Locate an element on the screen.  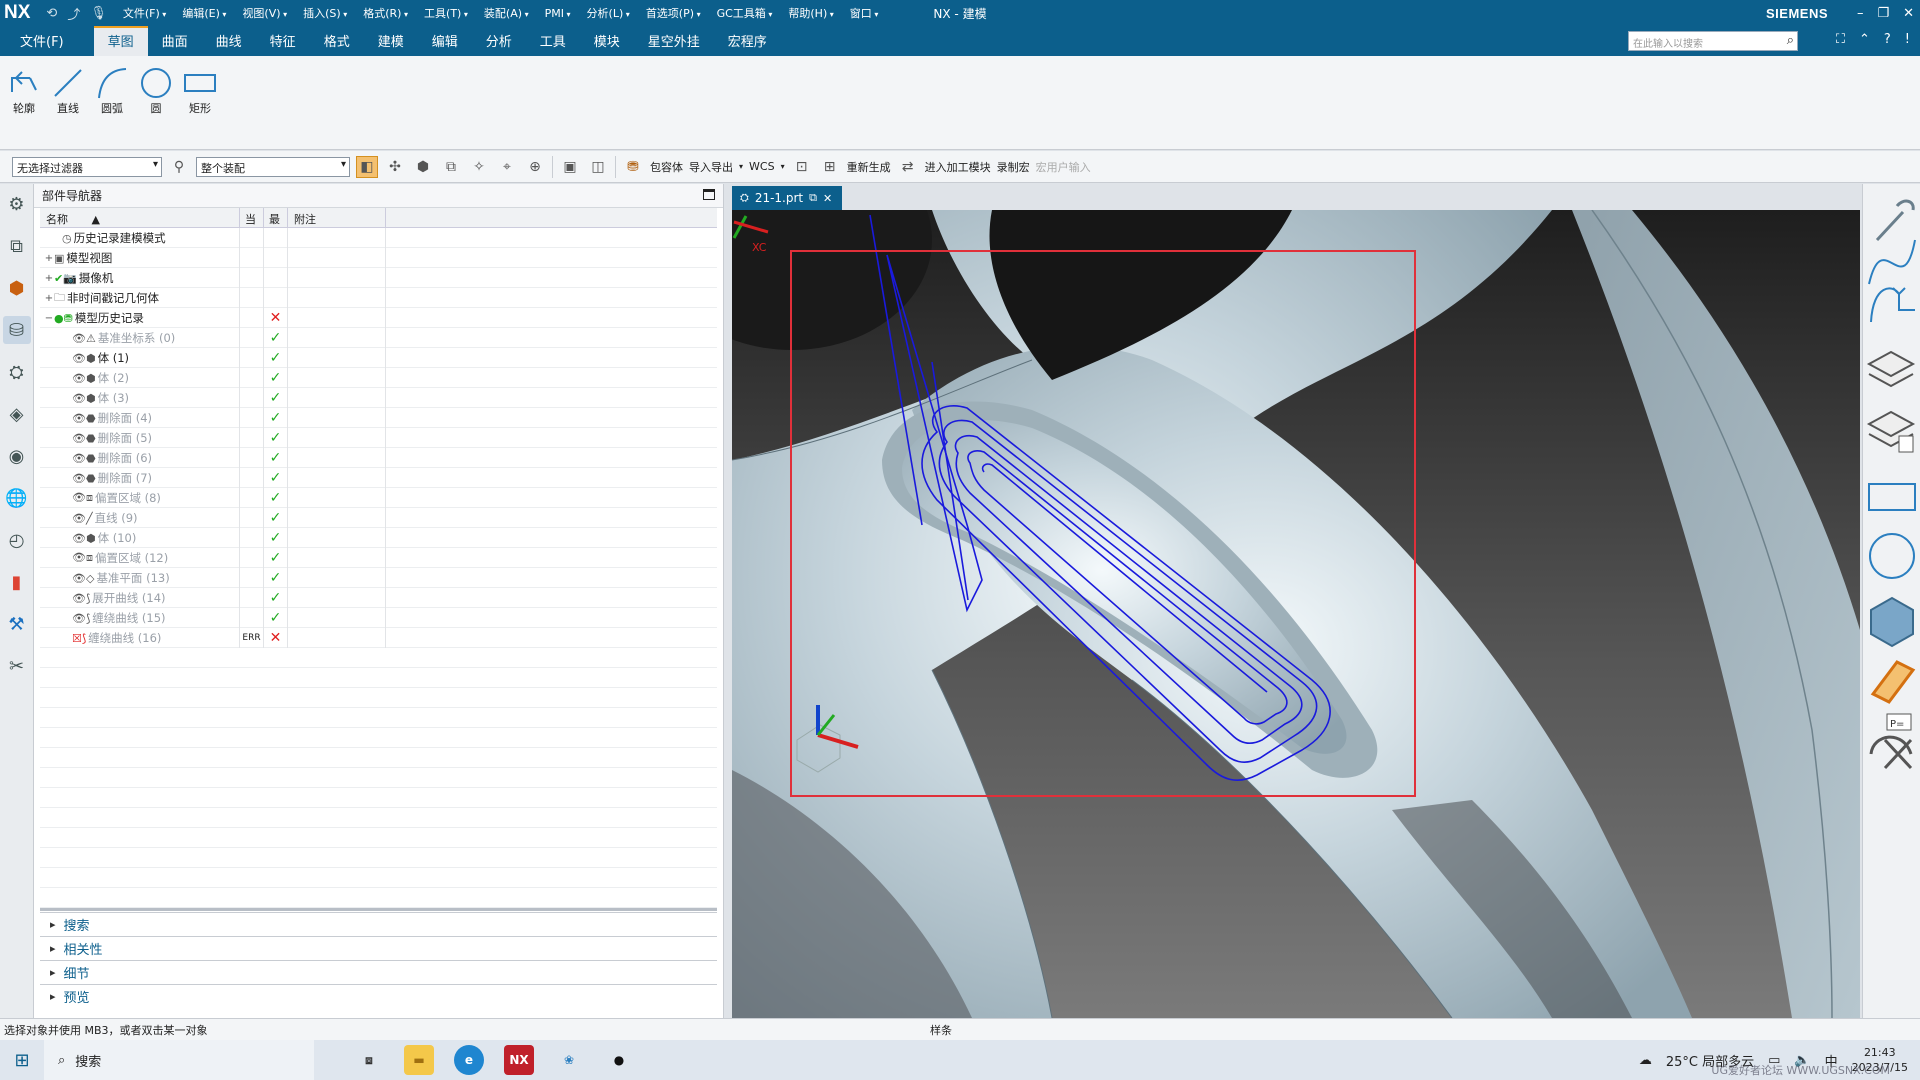
layer-export-icon is located at coordinates (1891, 369).